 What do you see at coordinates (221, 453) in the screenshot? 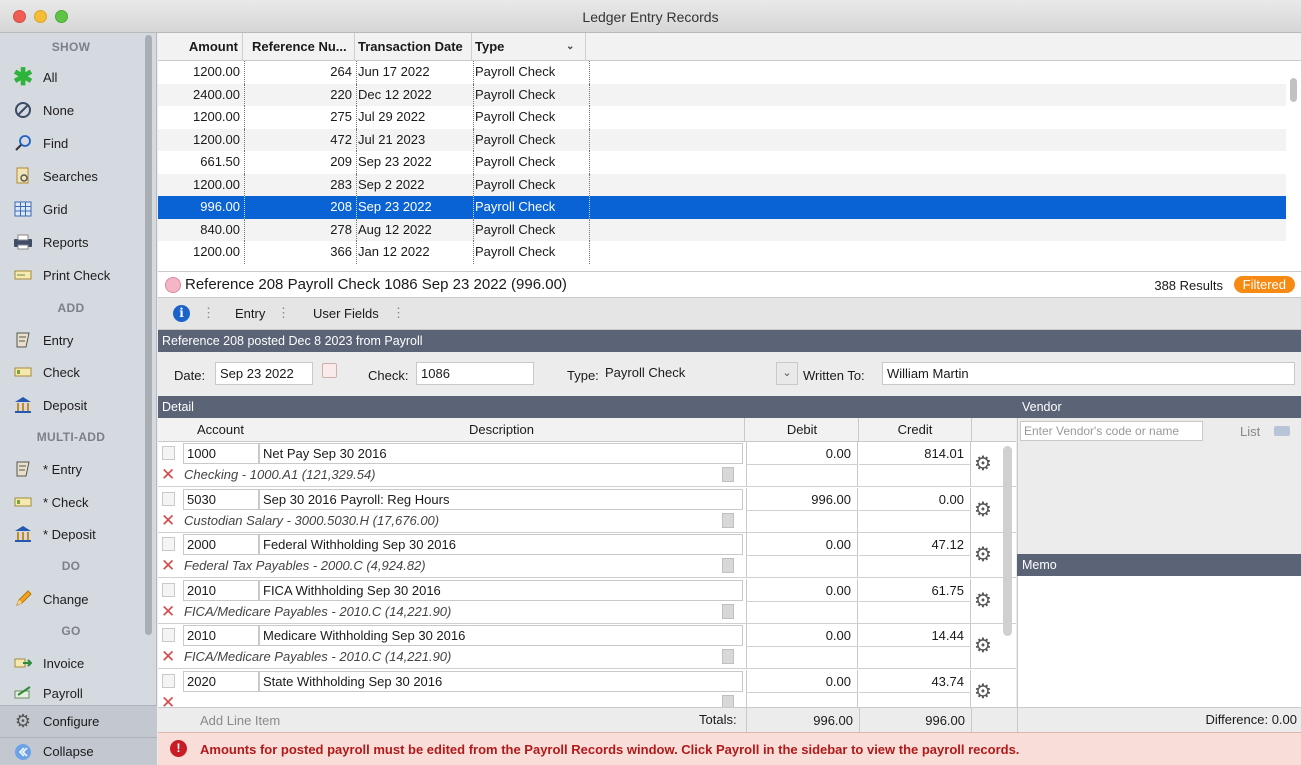
I see `line-account-field: 1000` at bounding box center [221, 453].